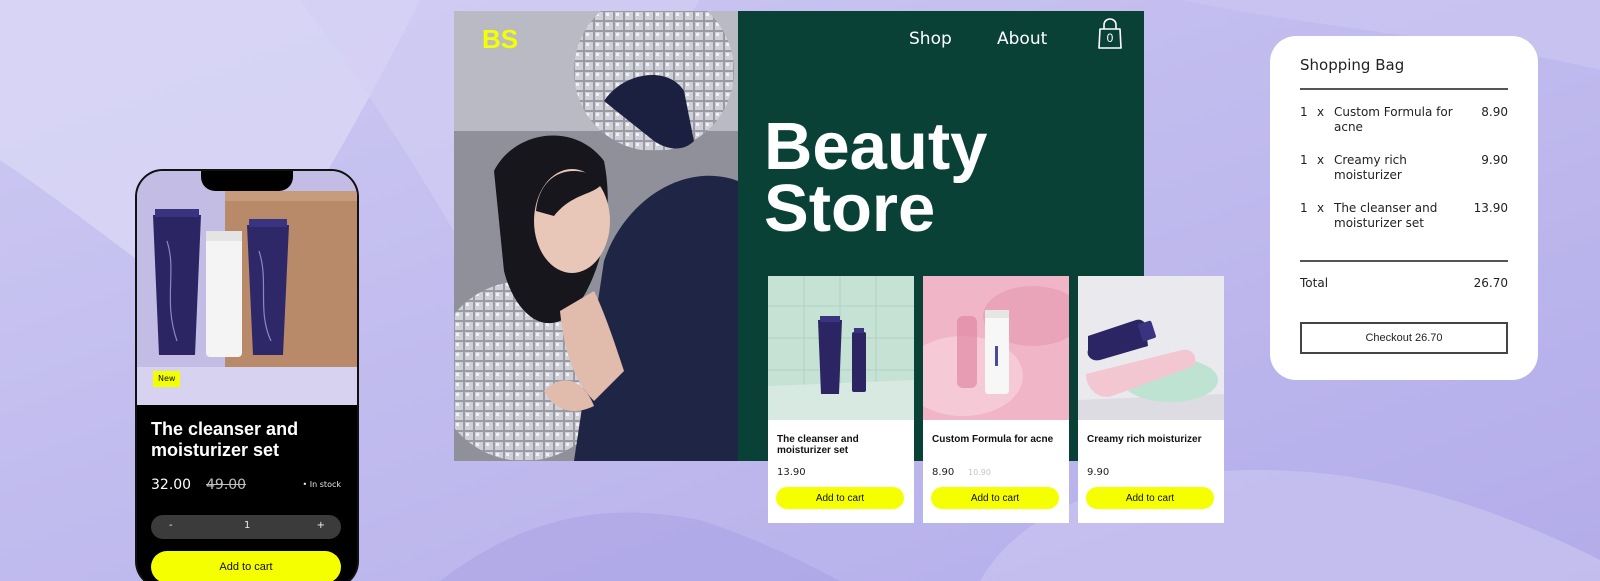  I want to click on phone-price-row: 32.00 49.00 • In stock, so click(246, 487).